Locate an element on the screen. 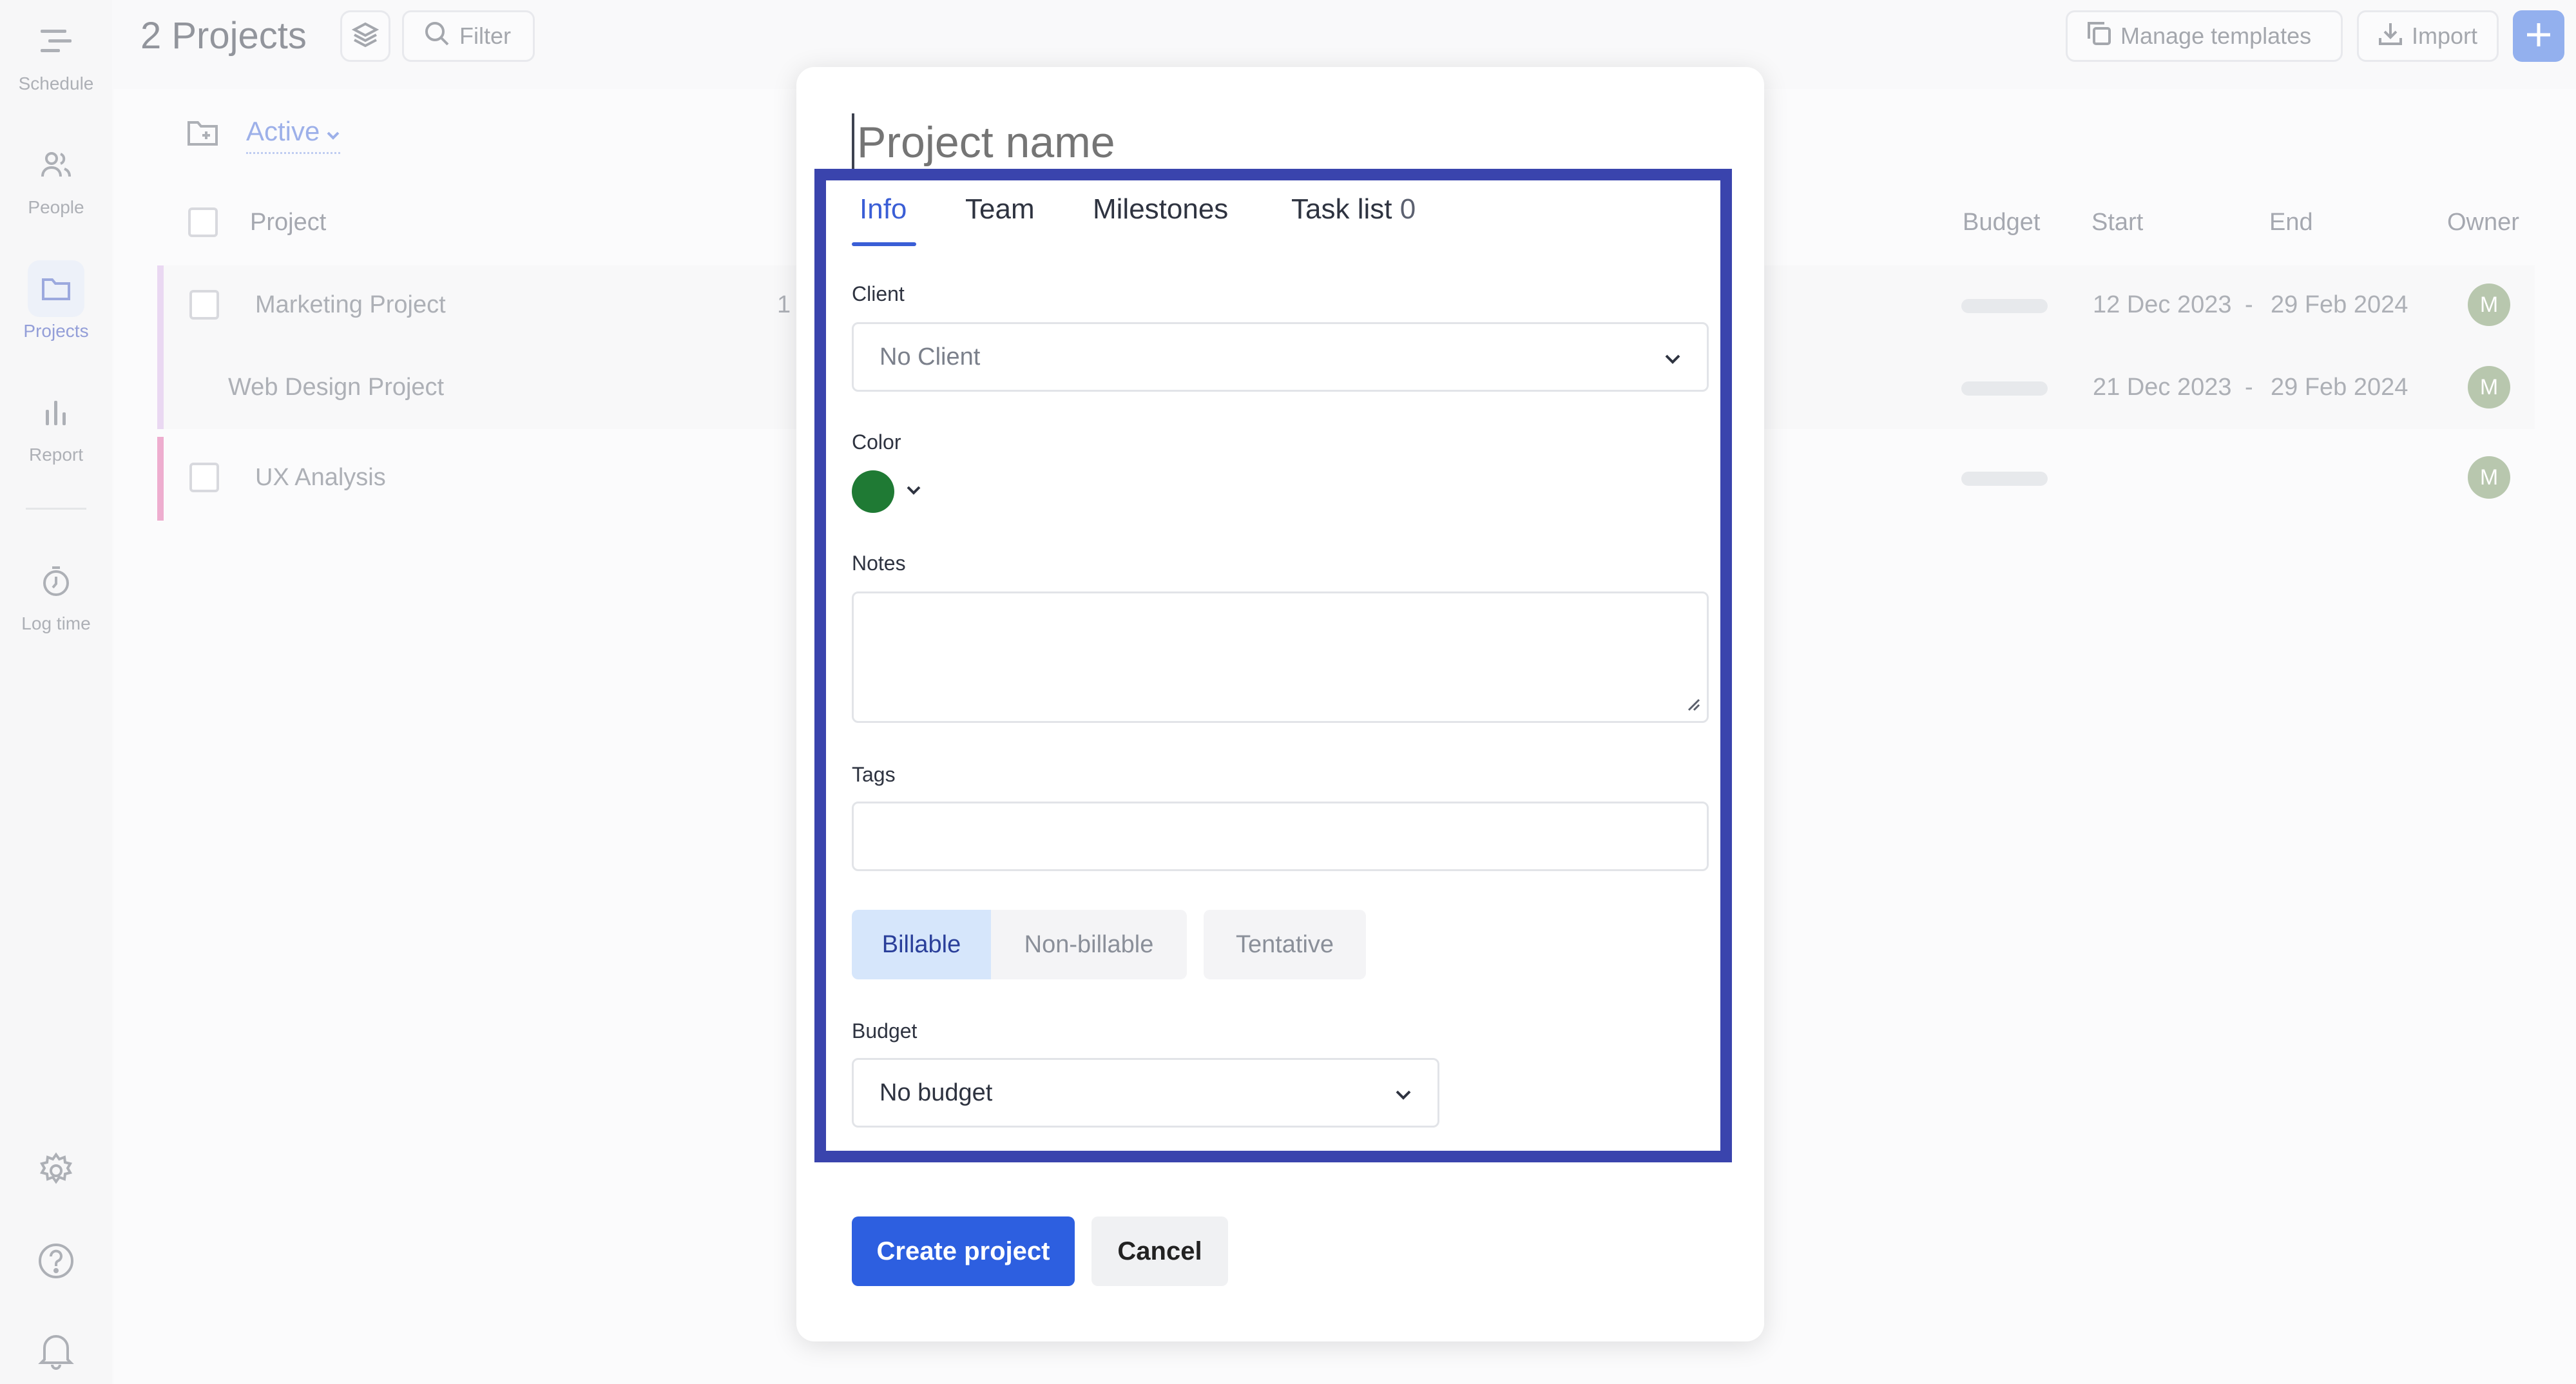 Image resolution: width=2576 pixels, height=1384 pixels. budget-label: Budget is located at coordinates (885, 1031).